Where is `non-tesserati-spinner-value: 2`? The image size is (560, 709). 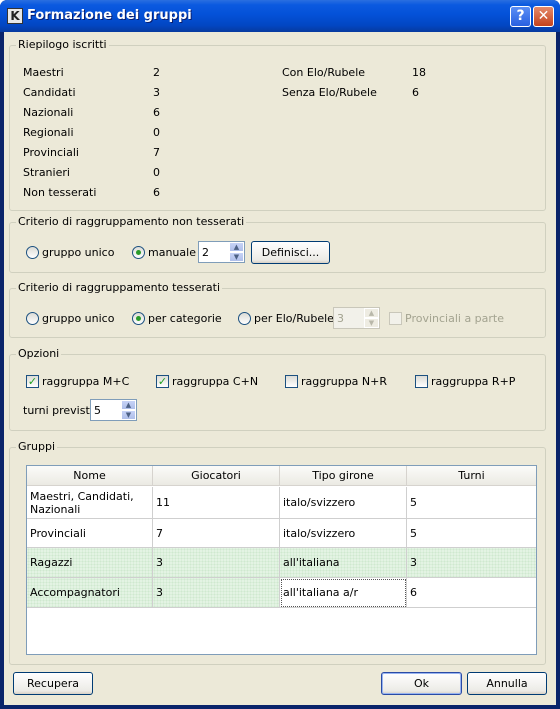
non-tesserati-spinner-value: 2 is located at coordinates (205, 252).